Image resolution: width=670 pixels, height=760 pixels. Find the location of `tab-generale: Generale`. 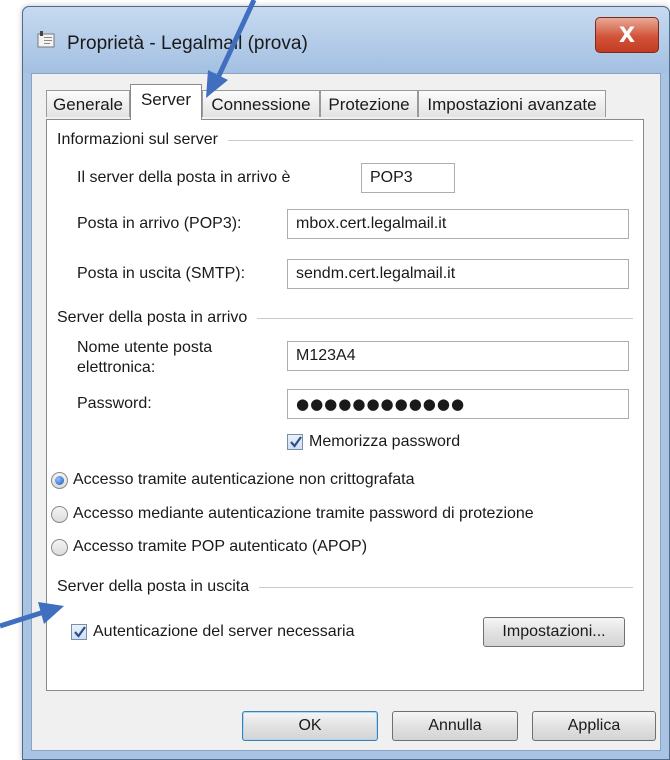

tab-generale: Generale is located at coordinates (88, 103).